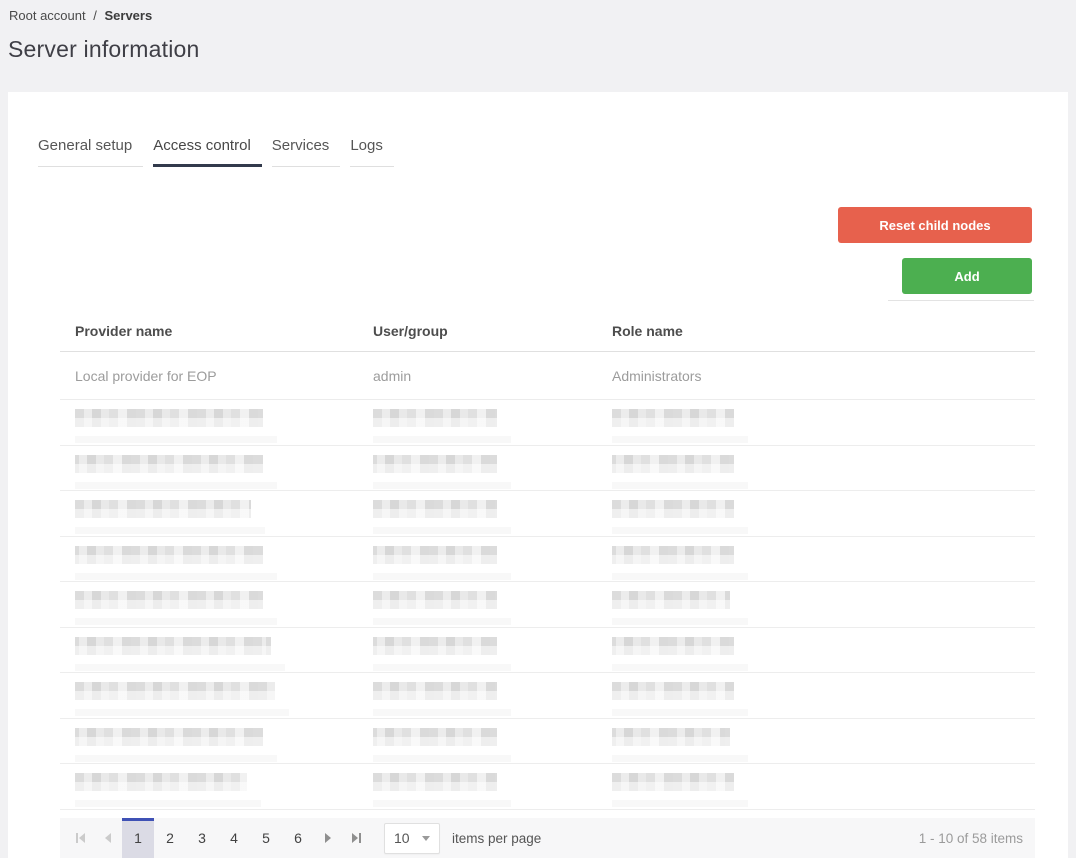  I want to click on chevron-down-icon, so click(426, 838).